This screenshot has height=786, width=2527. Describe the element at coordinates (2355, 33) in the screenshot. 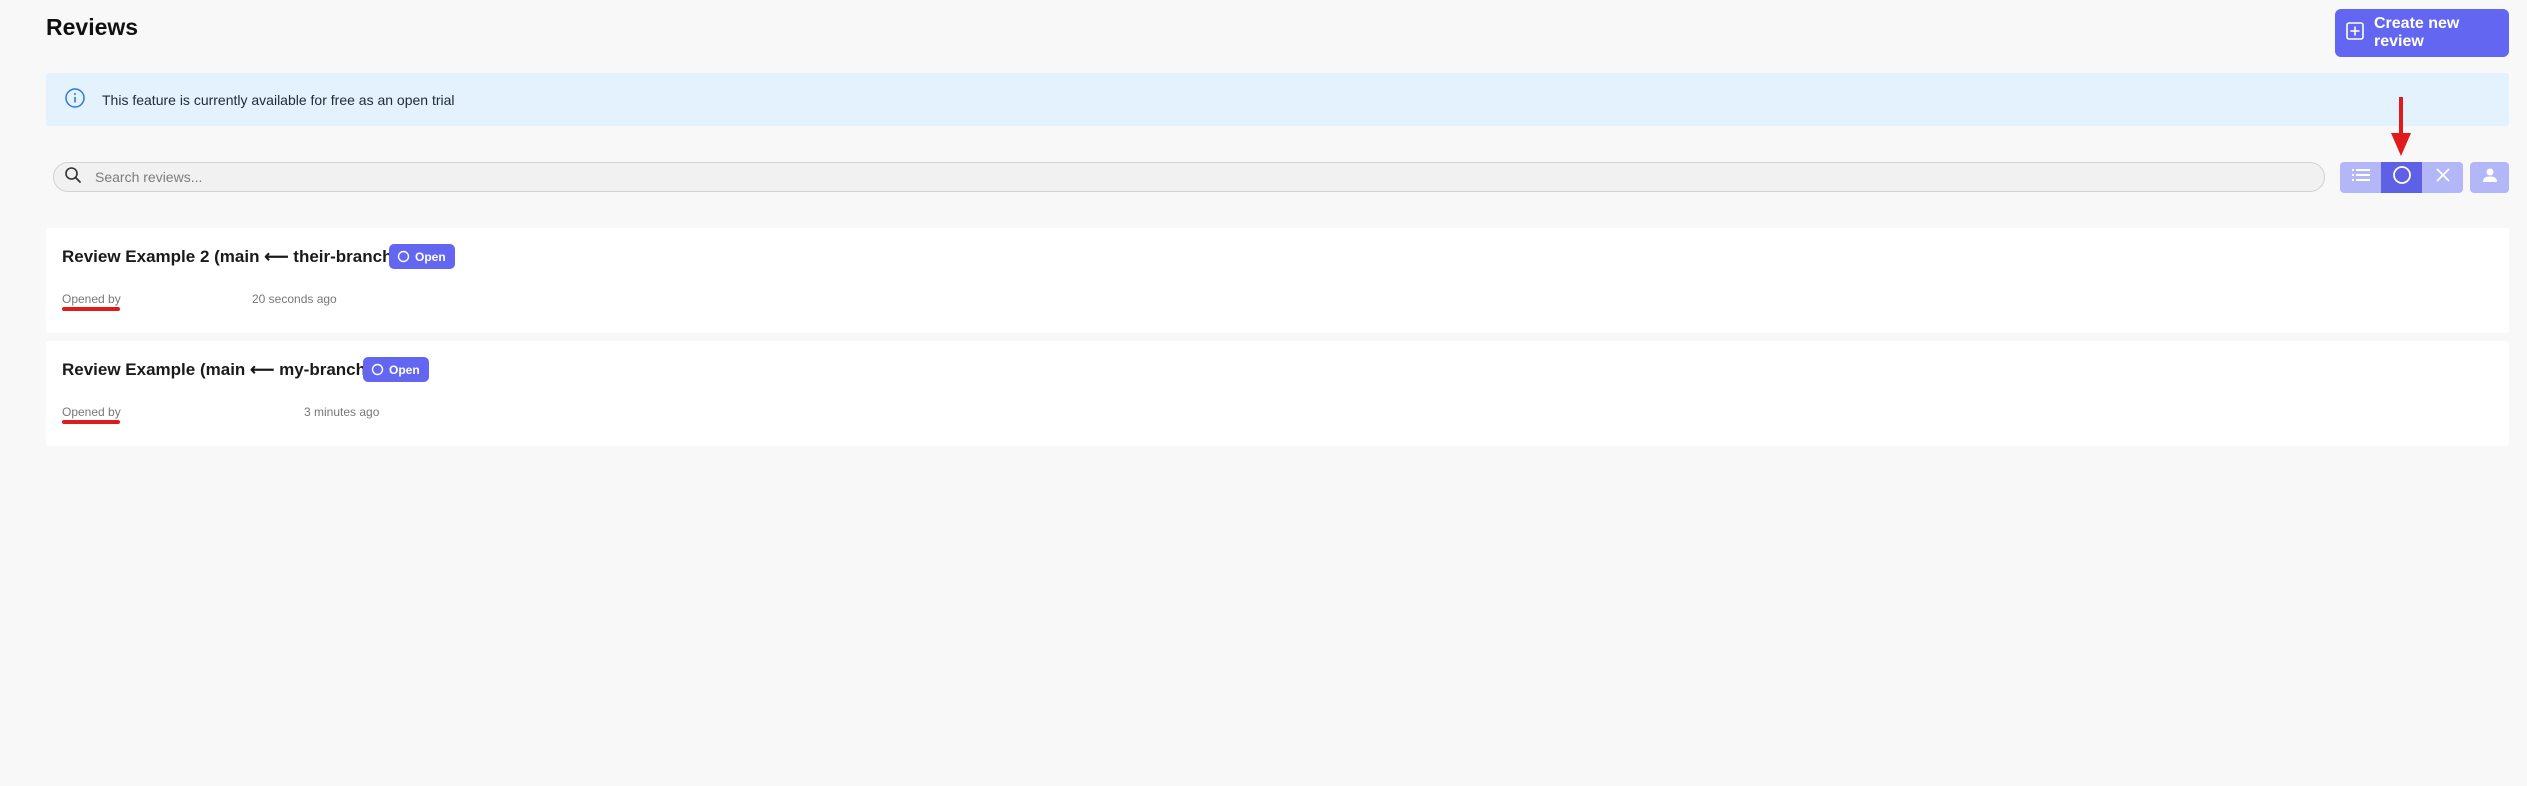

I see `plus-square-icon` at that location.